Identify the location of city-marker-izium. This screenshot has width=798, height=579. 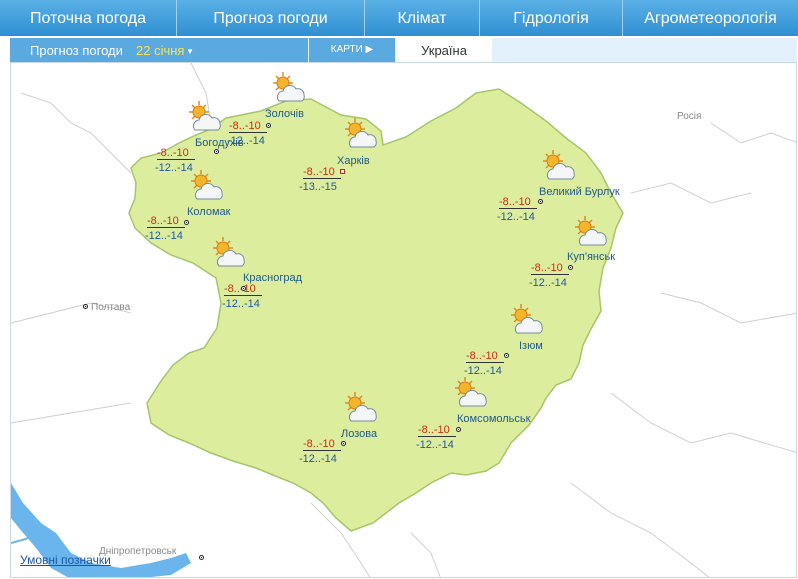
(506, 355).